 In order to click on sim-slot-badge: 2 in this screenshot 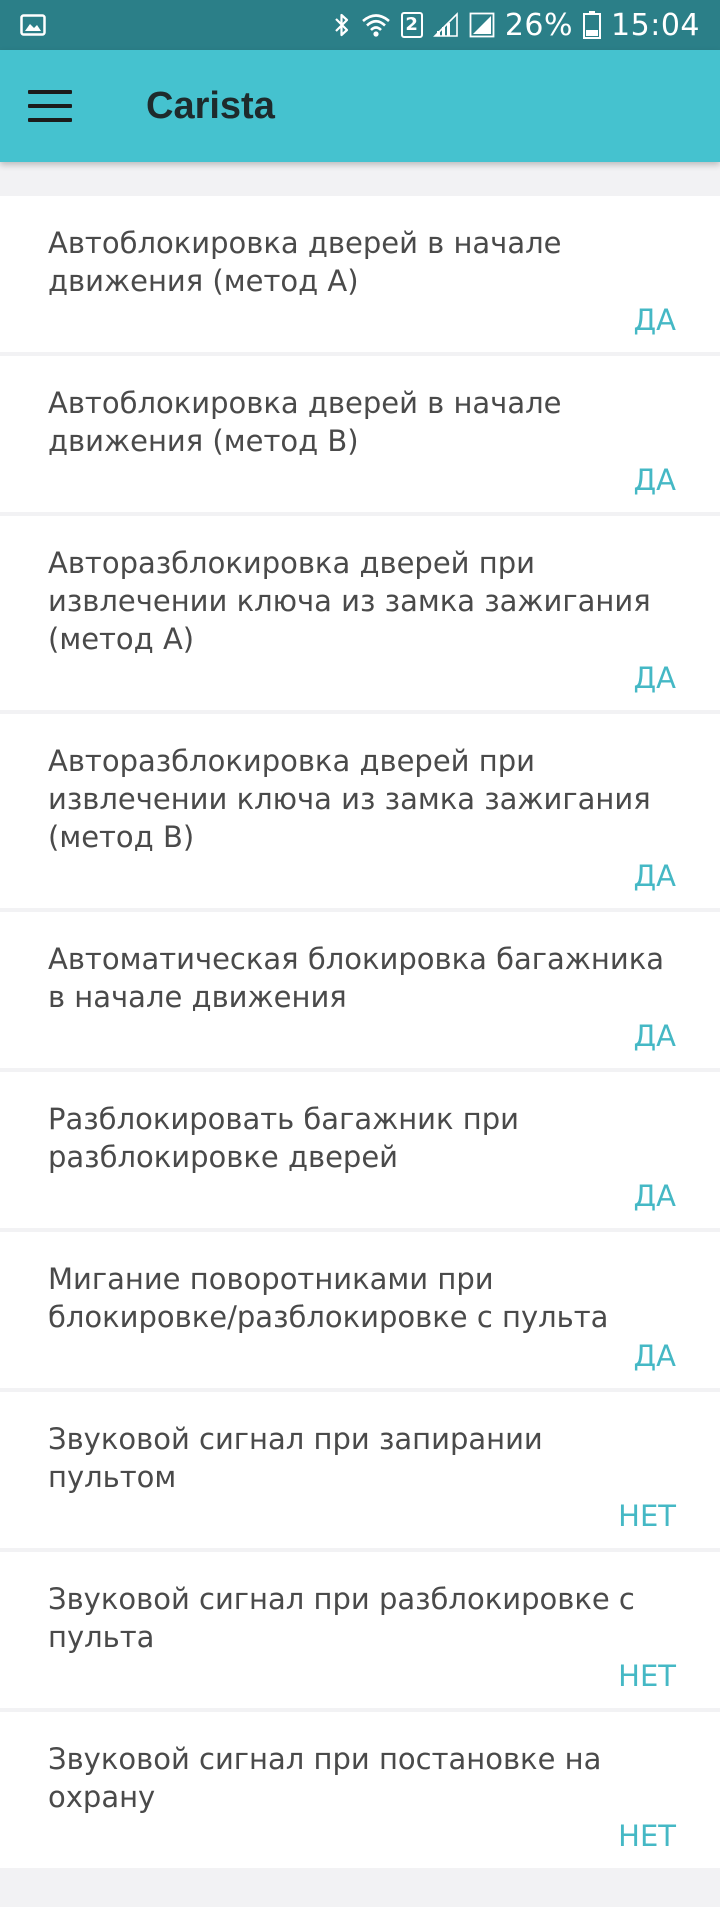, I will do `click(411, 25)`.